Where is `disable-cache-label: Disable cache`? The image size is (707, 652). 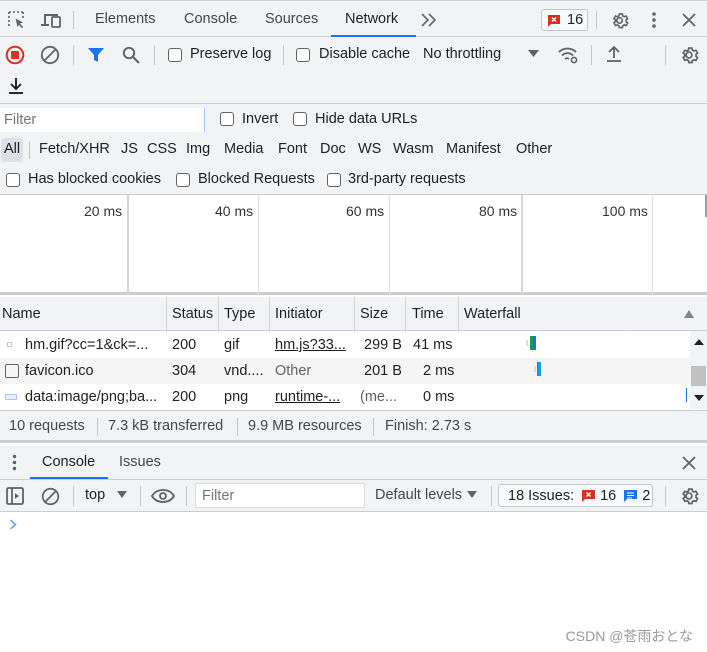 disable-cache-label: Disable cache is located at coordinates (364, 54).